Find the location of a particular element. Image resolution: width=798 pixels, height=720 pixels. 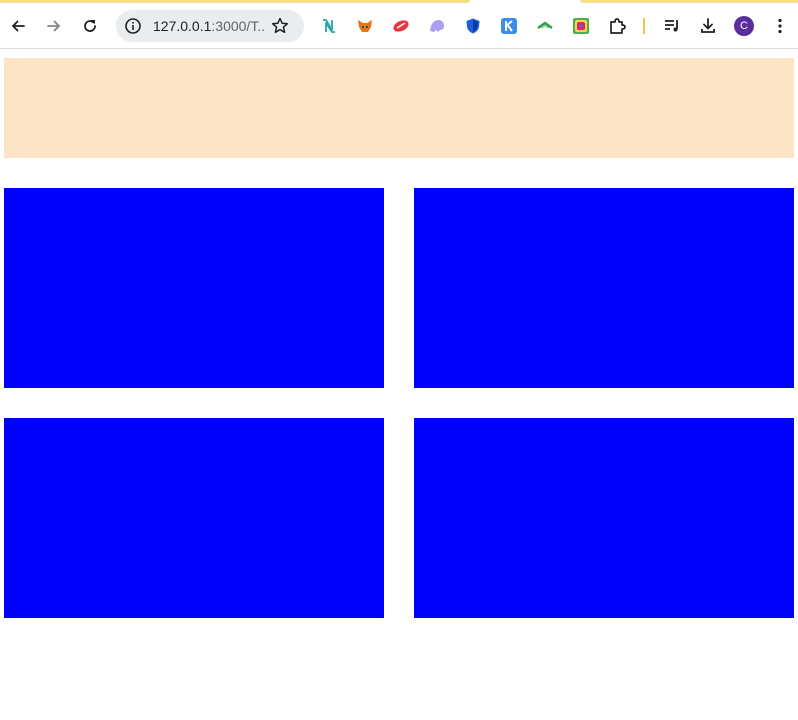

browser-toolbar: 127.0.0.1:3000/T... C is located at coordinates (399, 26).